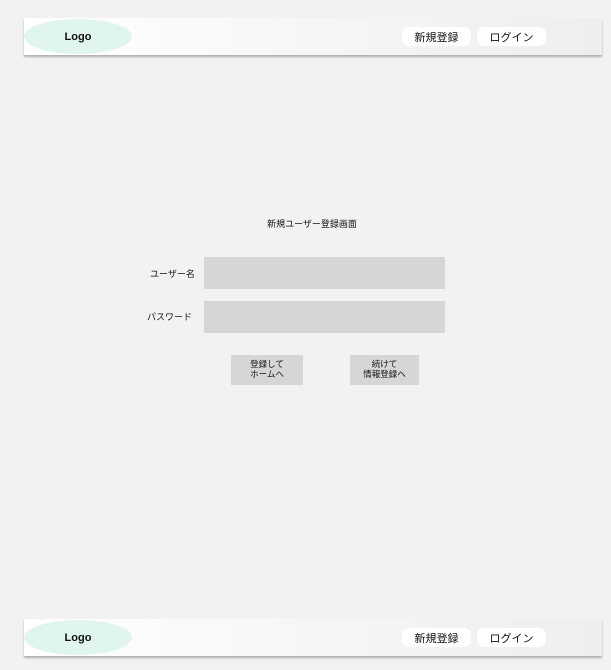 The height and width of the screenshot is (670, 611). What do you see at coordinates (172, 275) in the screenshot?
I see `username-label: ユーザー名` at bounding box center [172, 275].